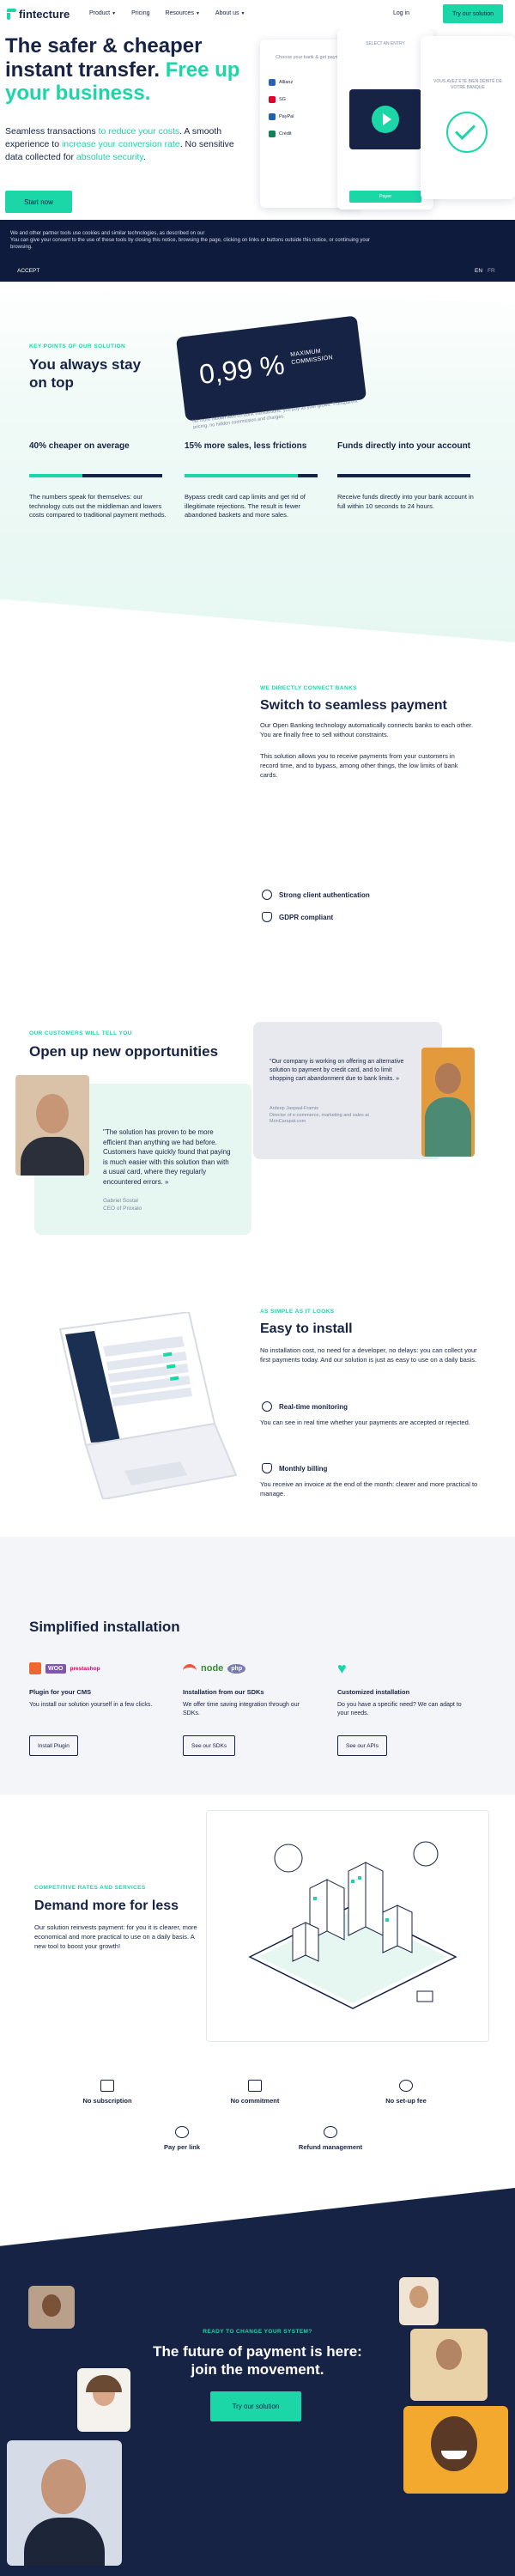  What do you see at coordinates (267, 917) in the screenshot?
I see `shield-icon` at bounding box center [267, 917].